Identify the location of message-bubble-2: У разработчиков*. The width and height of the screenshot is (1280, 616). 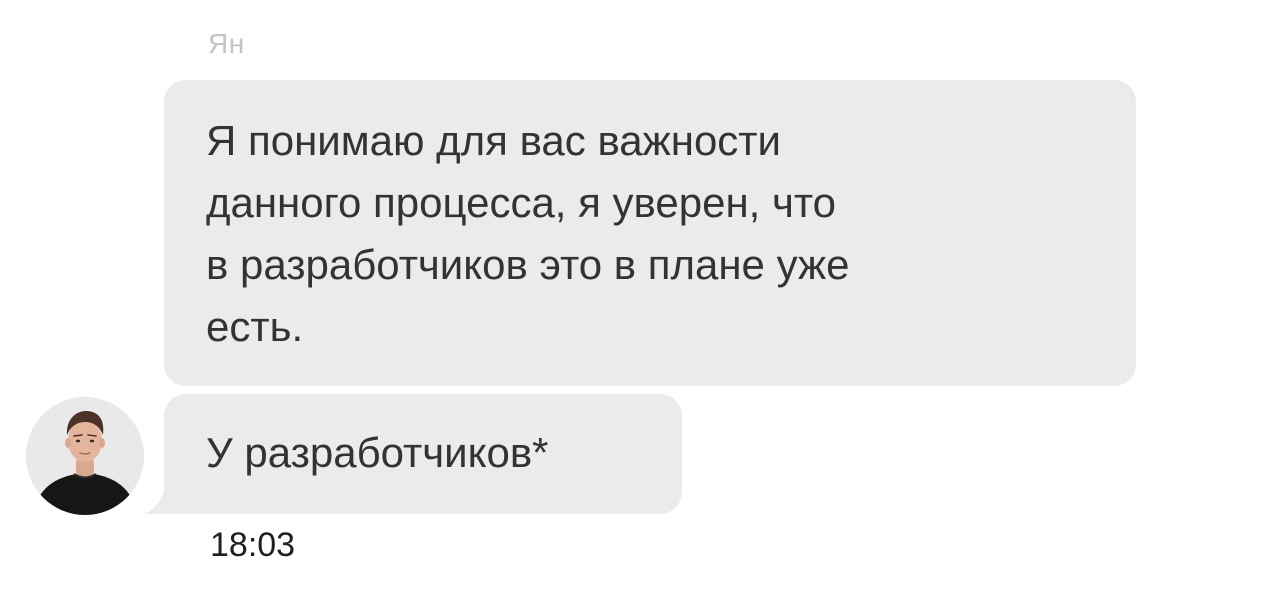
(423, 454).